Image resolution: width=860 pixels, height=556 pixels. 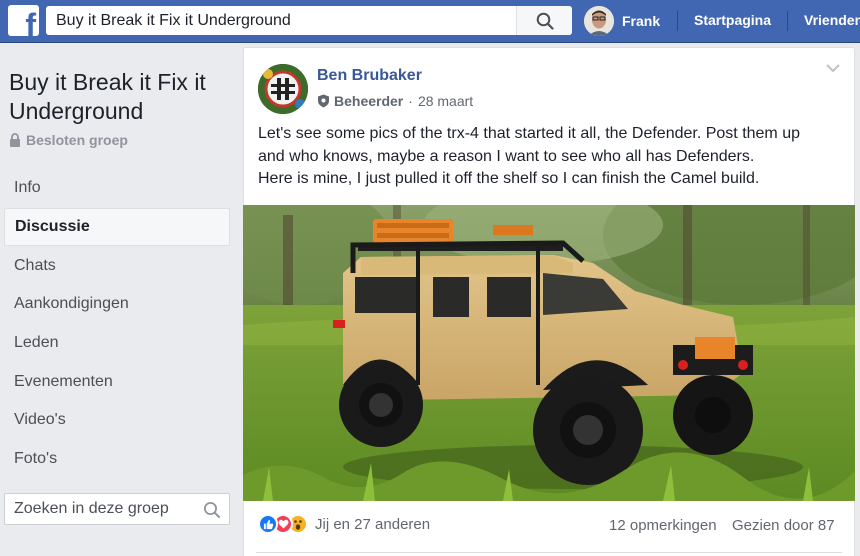 What do you see at coordinates (549, 552) in the screenshot?
I see `divider` at bounding box center [549, 552].